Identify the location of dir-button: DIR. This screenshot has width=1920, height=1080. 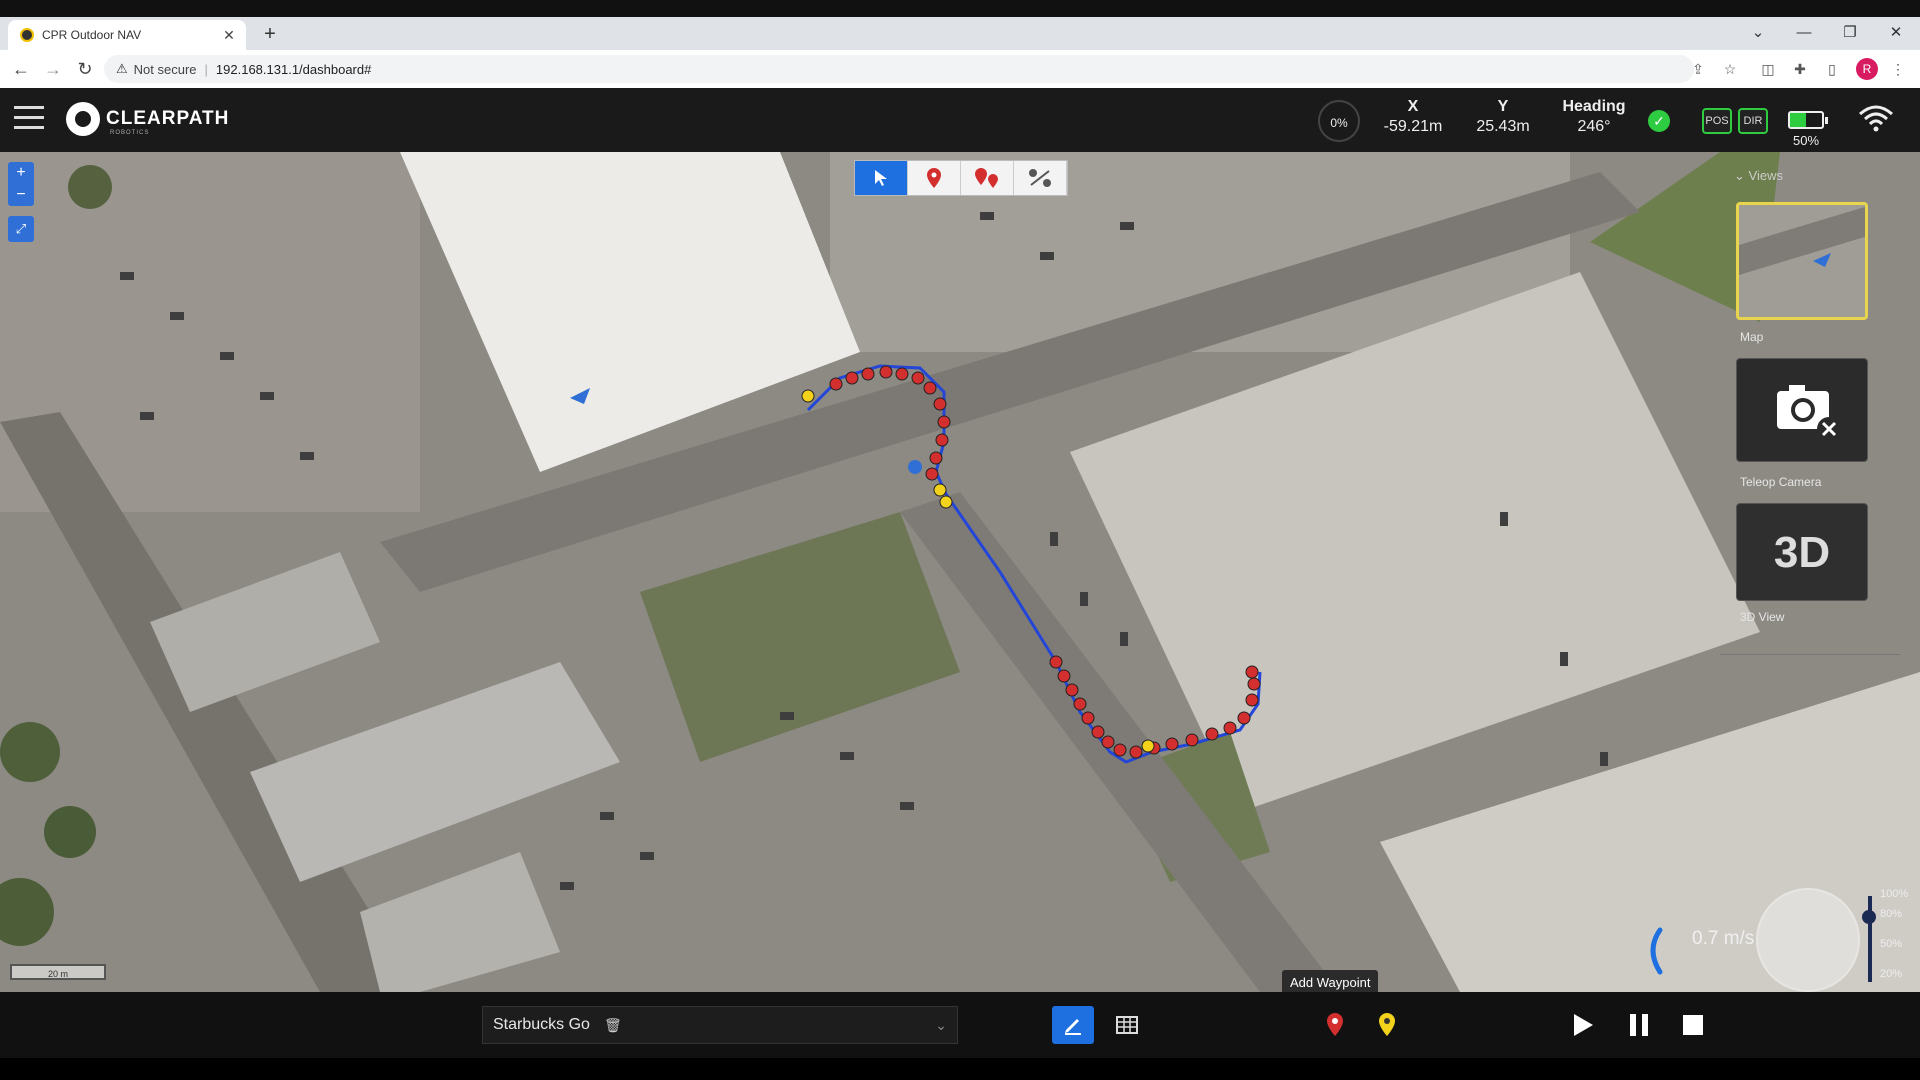
(1753, 121).